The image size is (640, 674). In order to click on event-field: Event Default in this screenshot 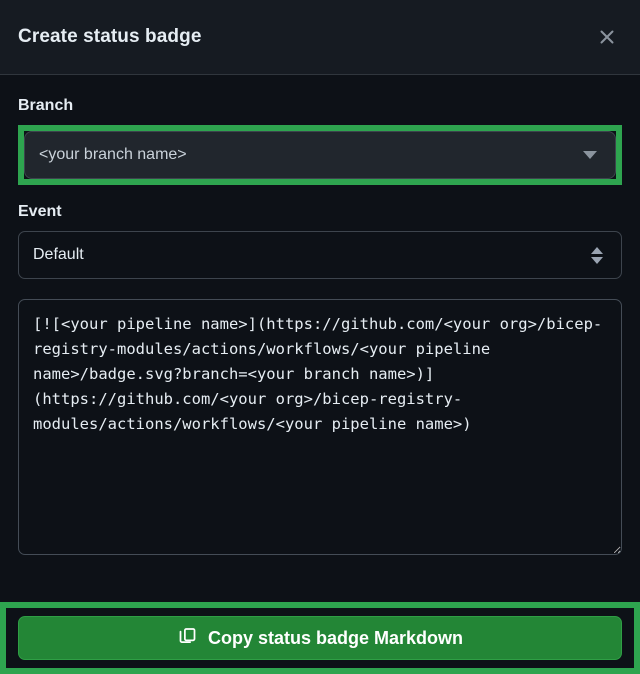, I will do `click(320, 241)`.